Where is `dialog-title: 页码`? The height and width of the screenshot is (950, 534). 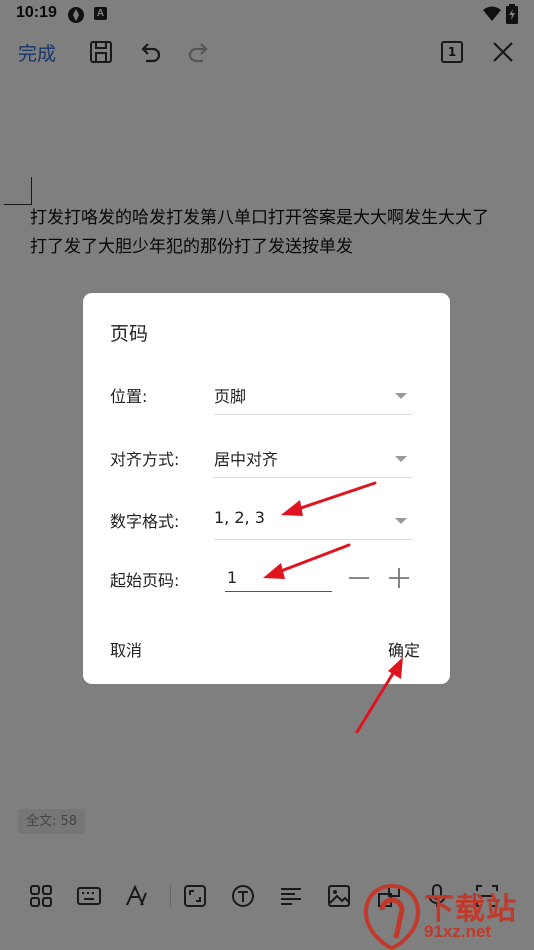 dialog-title: 页码 is located at coordinates (129, 334).